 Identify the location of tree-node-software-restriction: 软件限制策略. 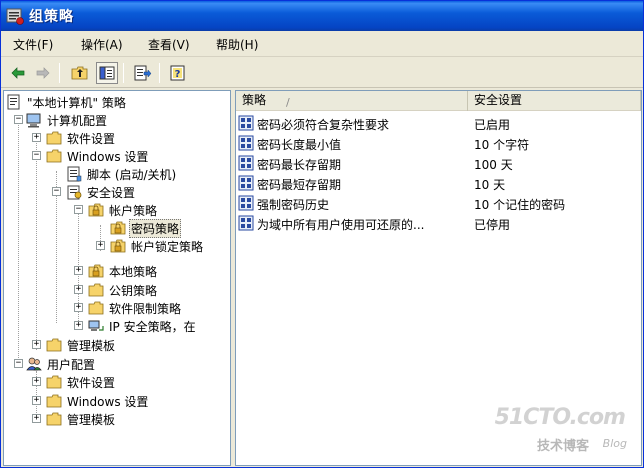
(135, 308).